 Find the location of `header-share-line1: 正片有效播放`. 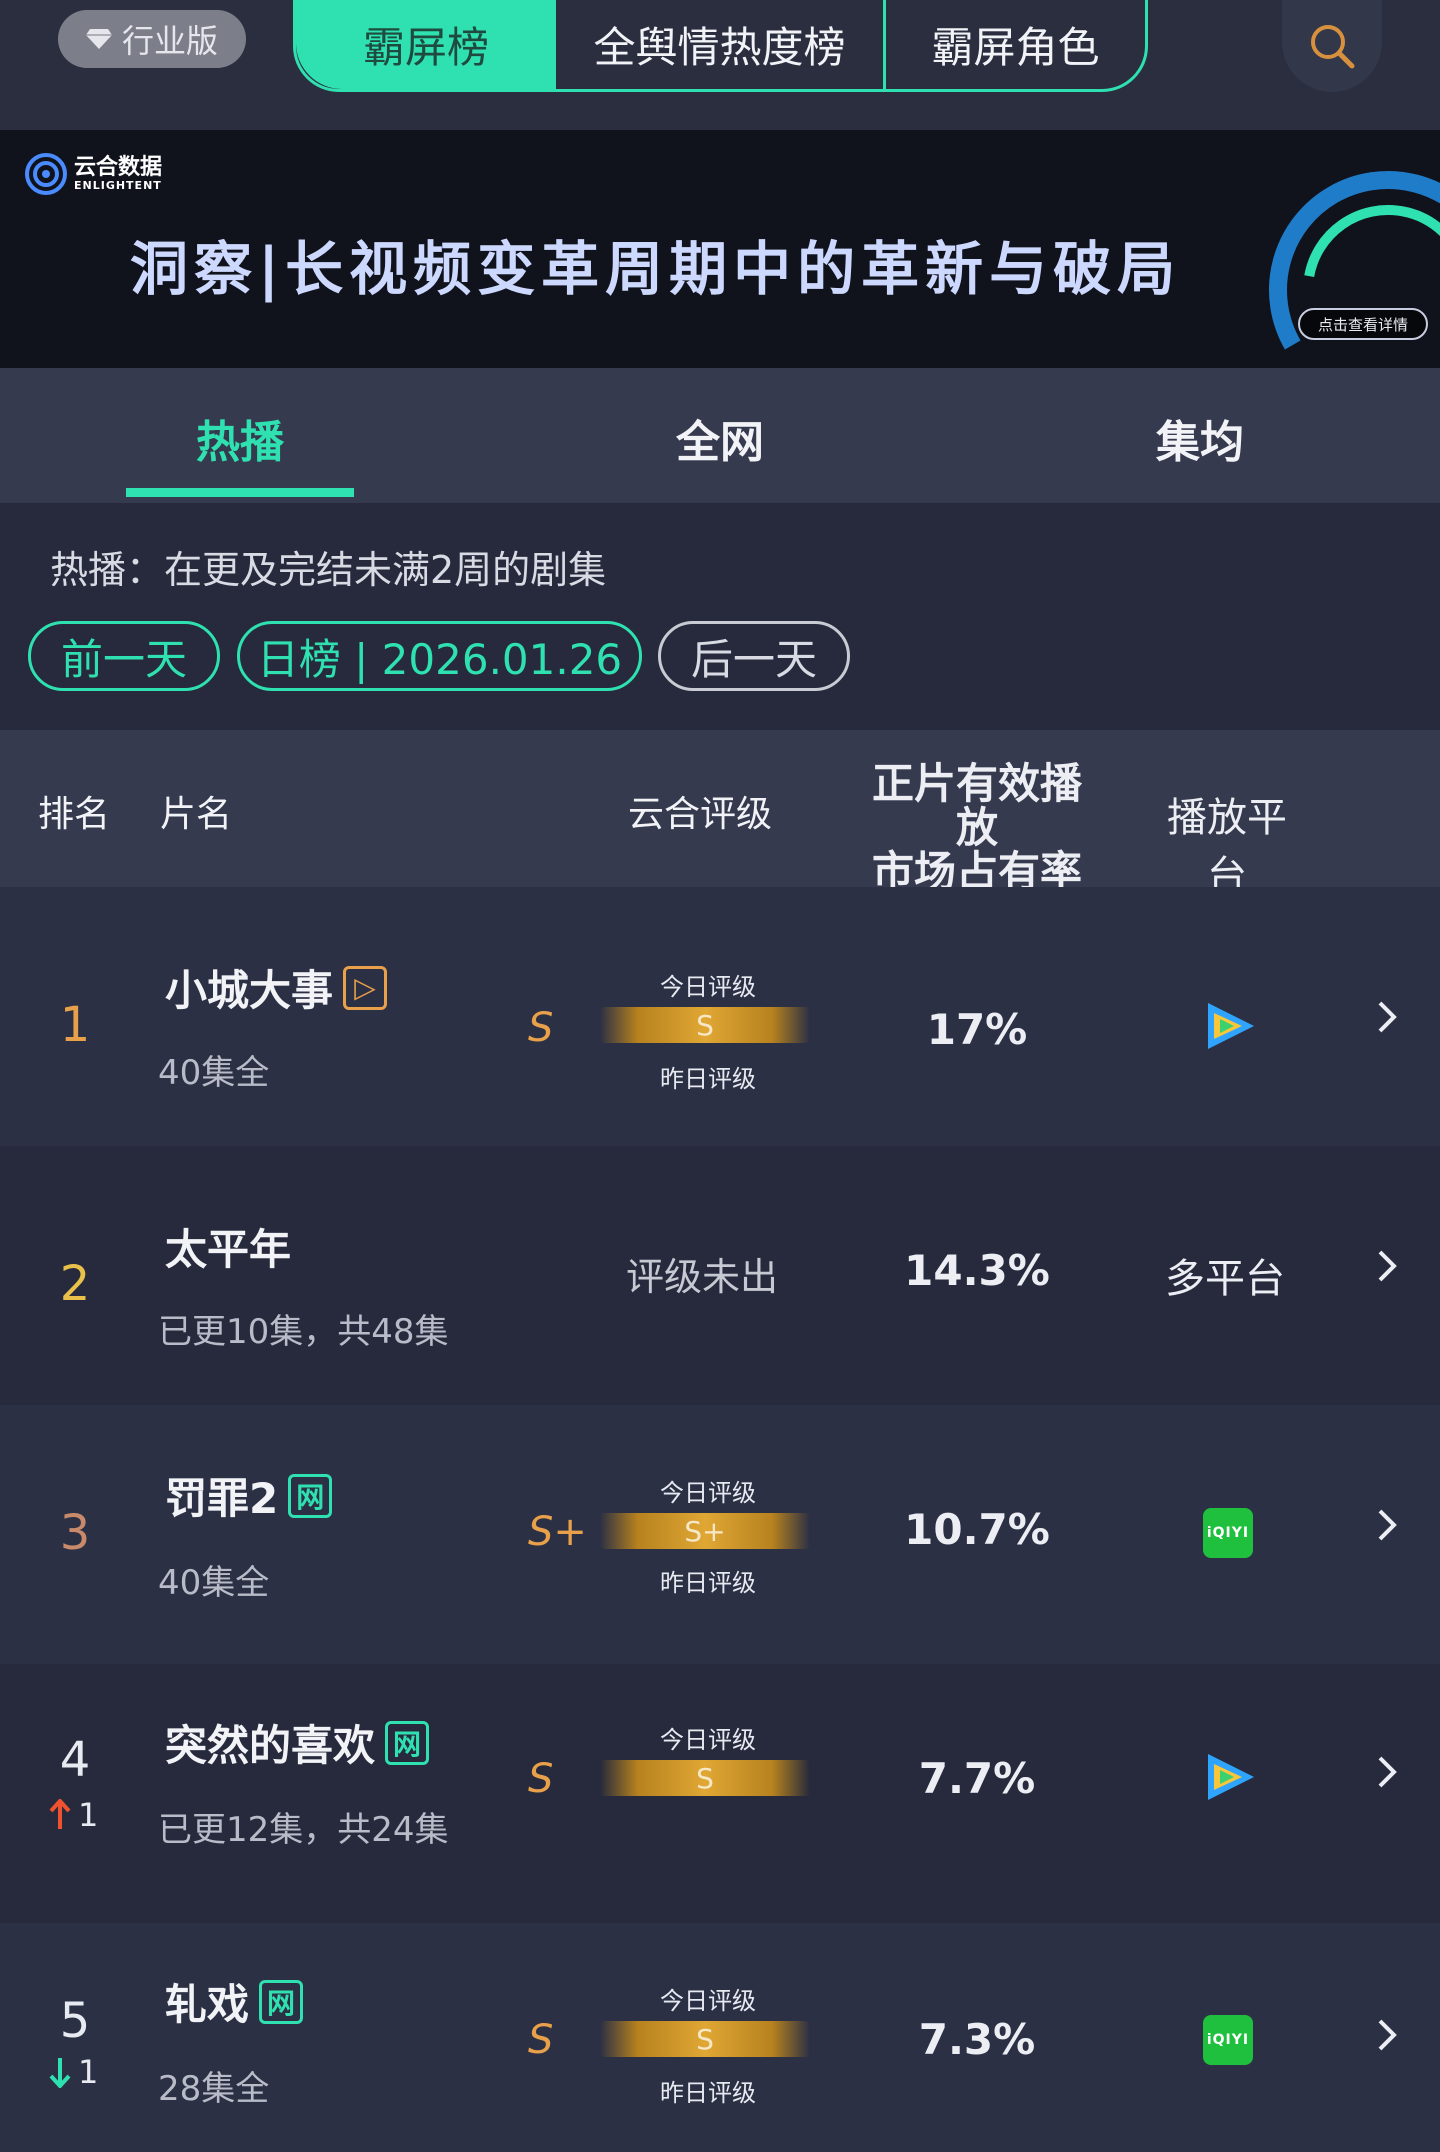

header-share-line1: 正片有效播放 is located at coordinates (976, 805).